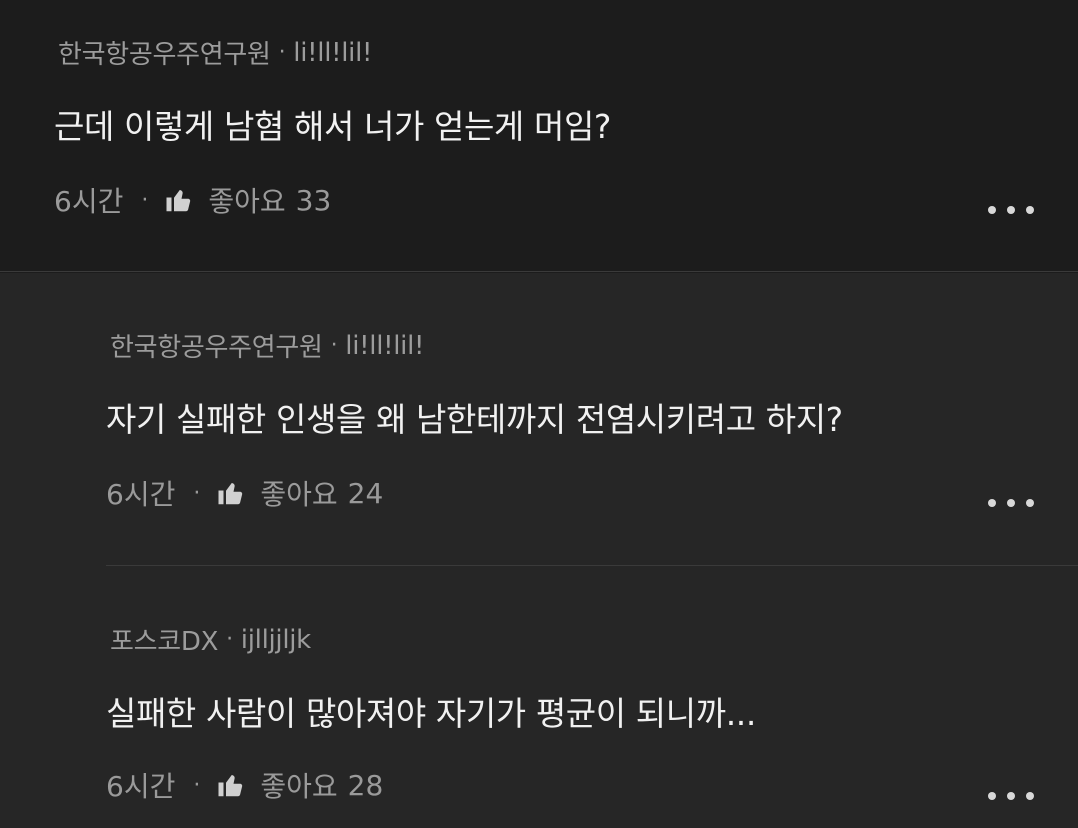  Describe the element at coordinates (89, 201) in the screenshot. I see `comment-time: 6시간` at that location.